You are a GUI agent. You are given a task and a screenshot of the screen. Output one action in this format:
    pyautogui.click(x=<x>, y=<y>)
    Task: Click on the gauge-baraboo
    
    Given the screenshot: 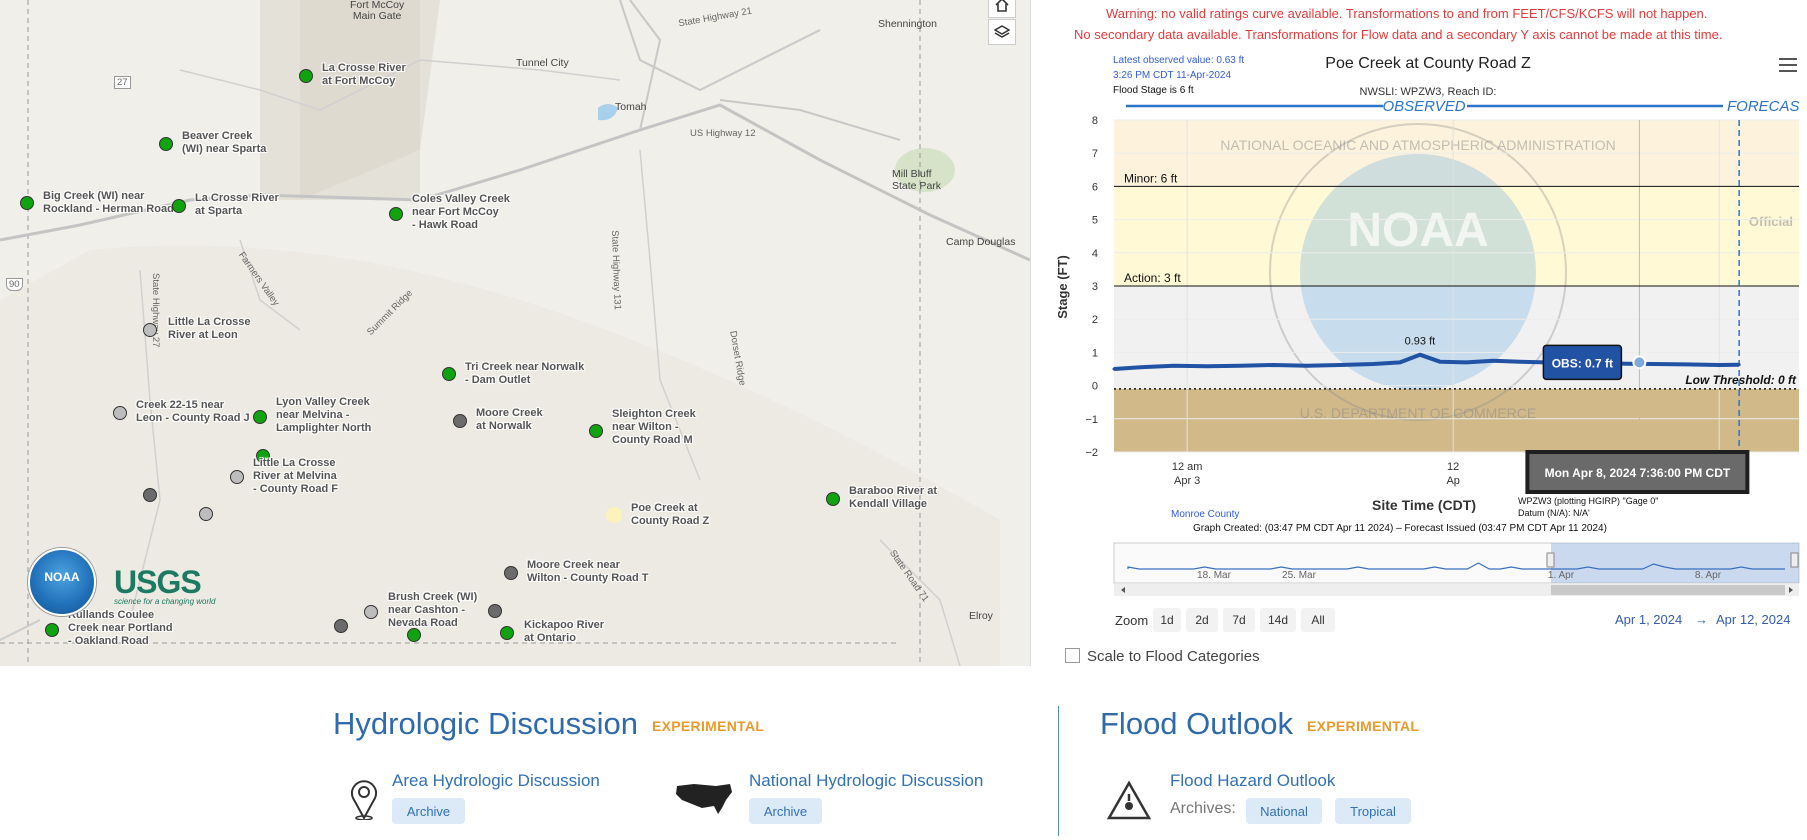 What is the action you would take?
    pyautogui.click(x=833, y=499)
    